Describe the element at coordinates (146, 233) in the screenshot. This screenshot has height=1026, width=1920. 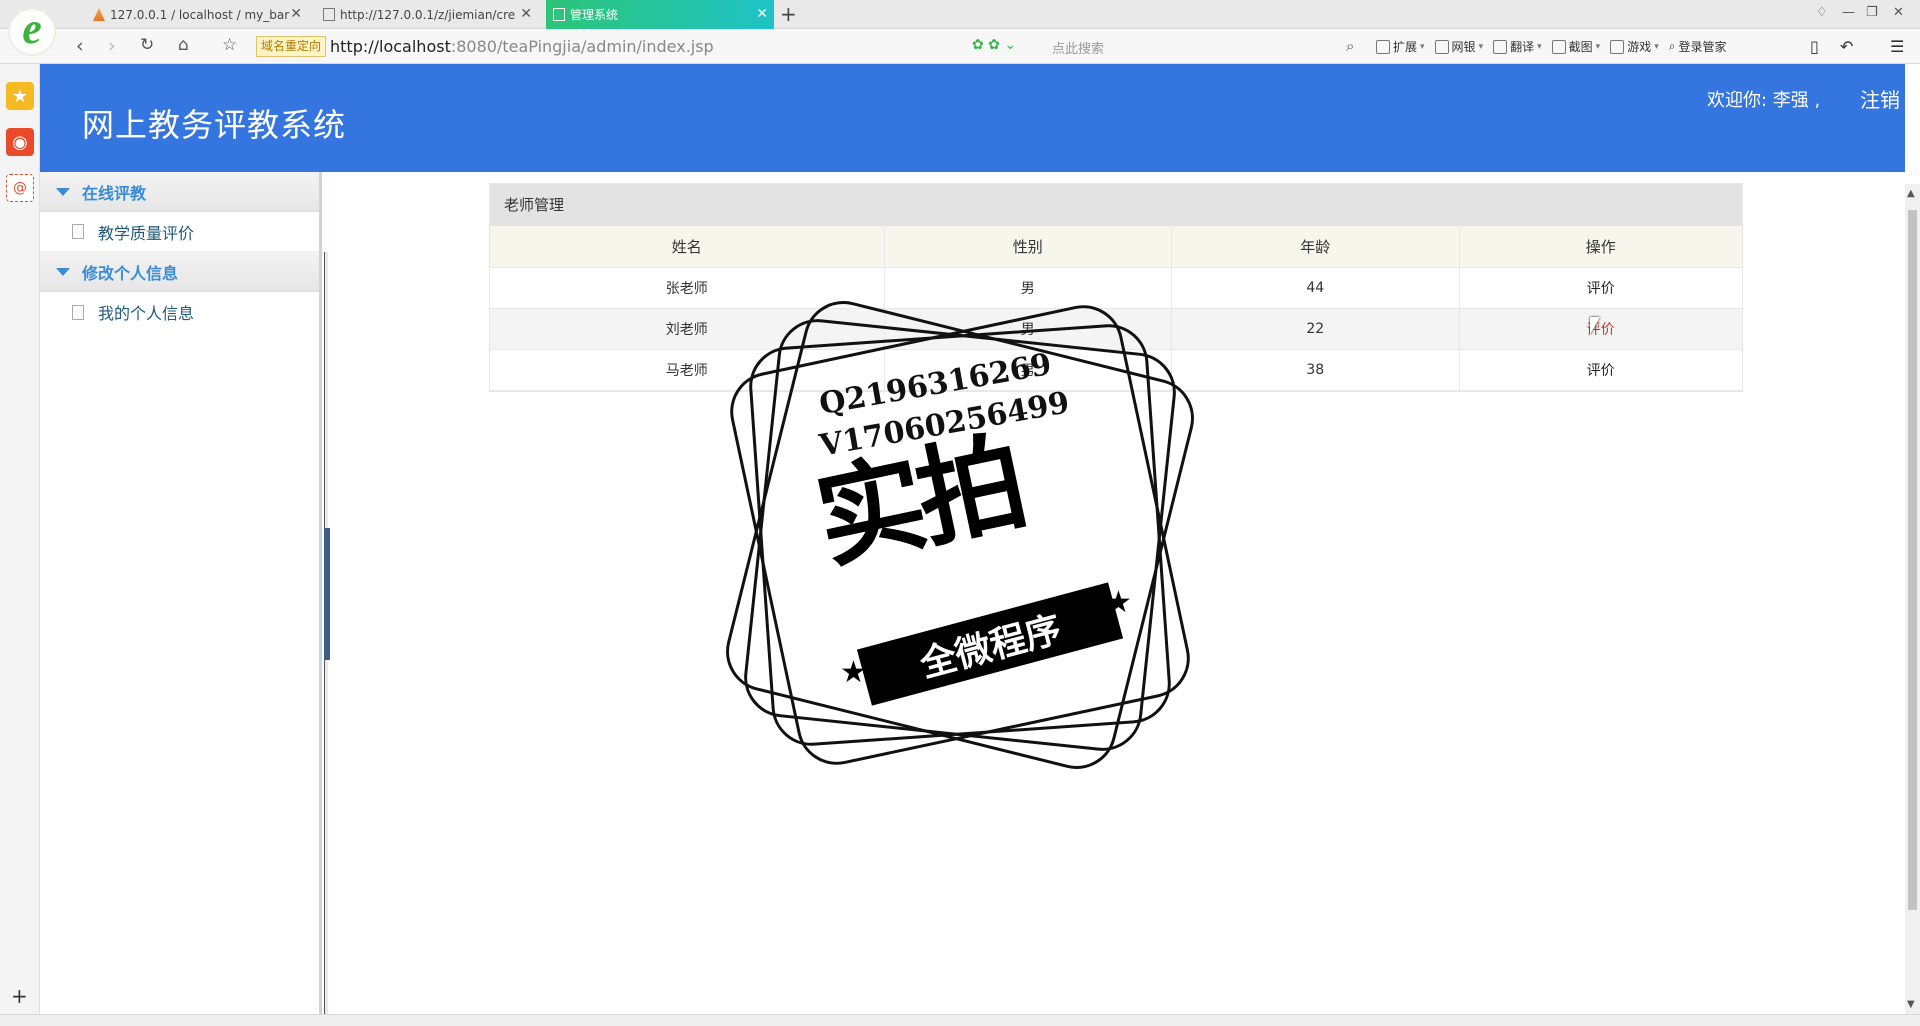
I see `menu-item-label: 教学质量评价` at that location.